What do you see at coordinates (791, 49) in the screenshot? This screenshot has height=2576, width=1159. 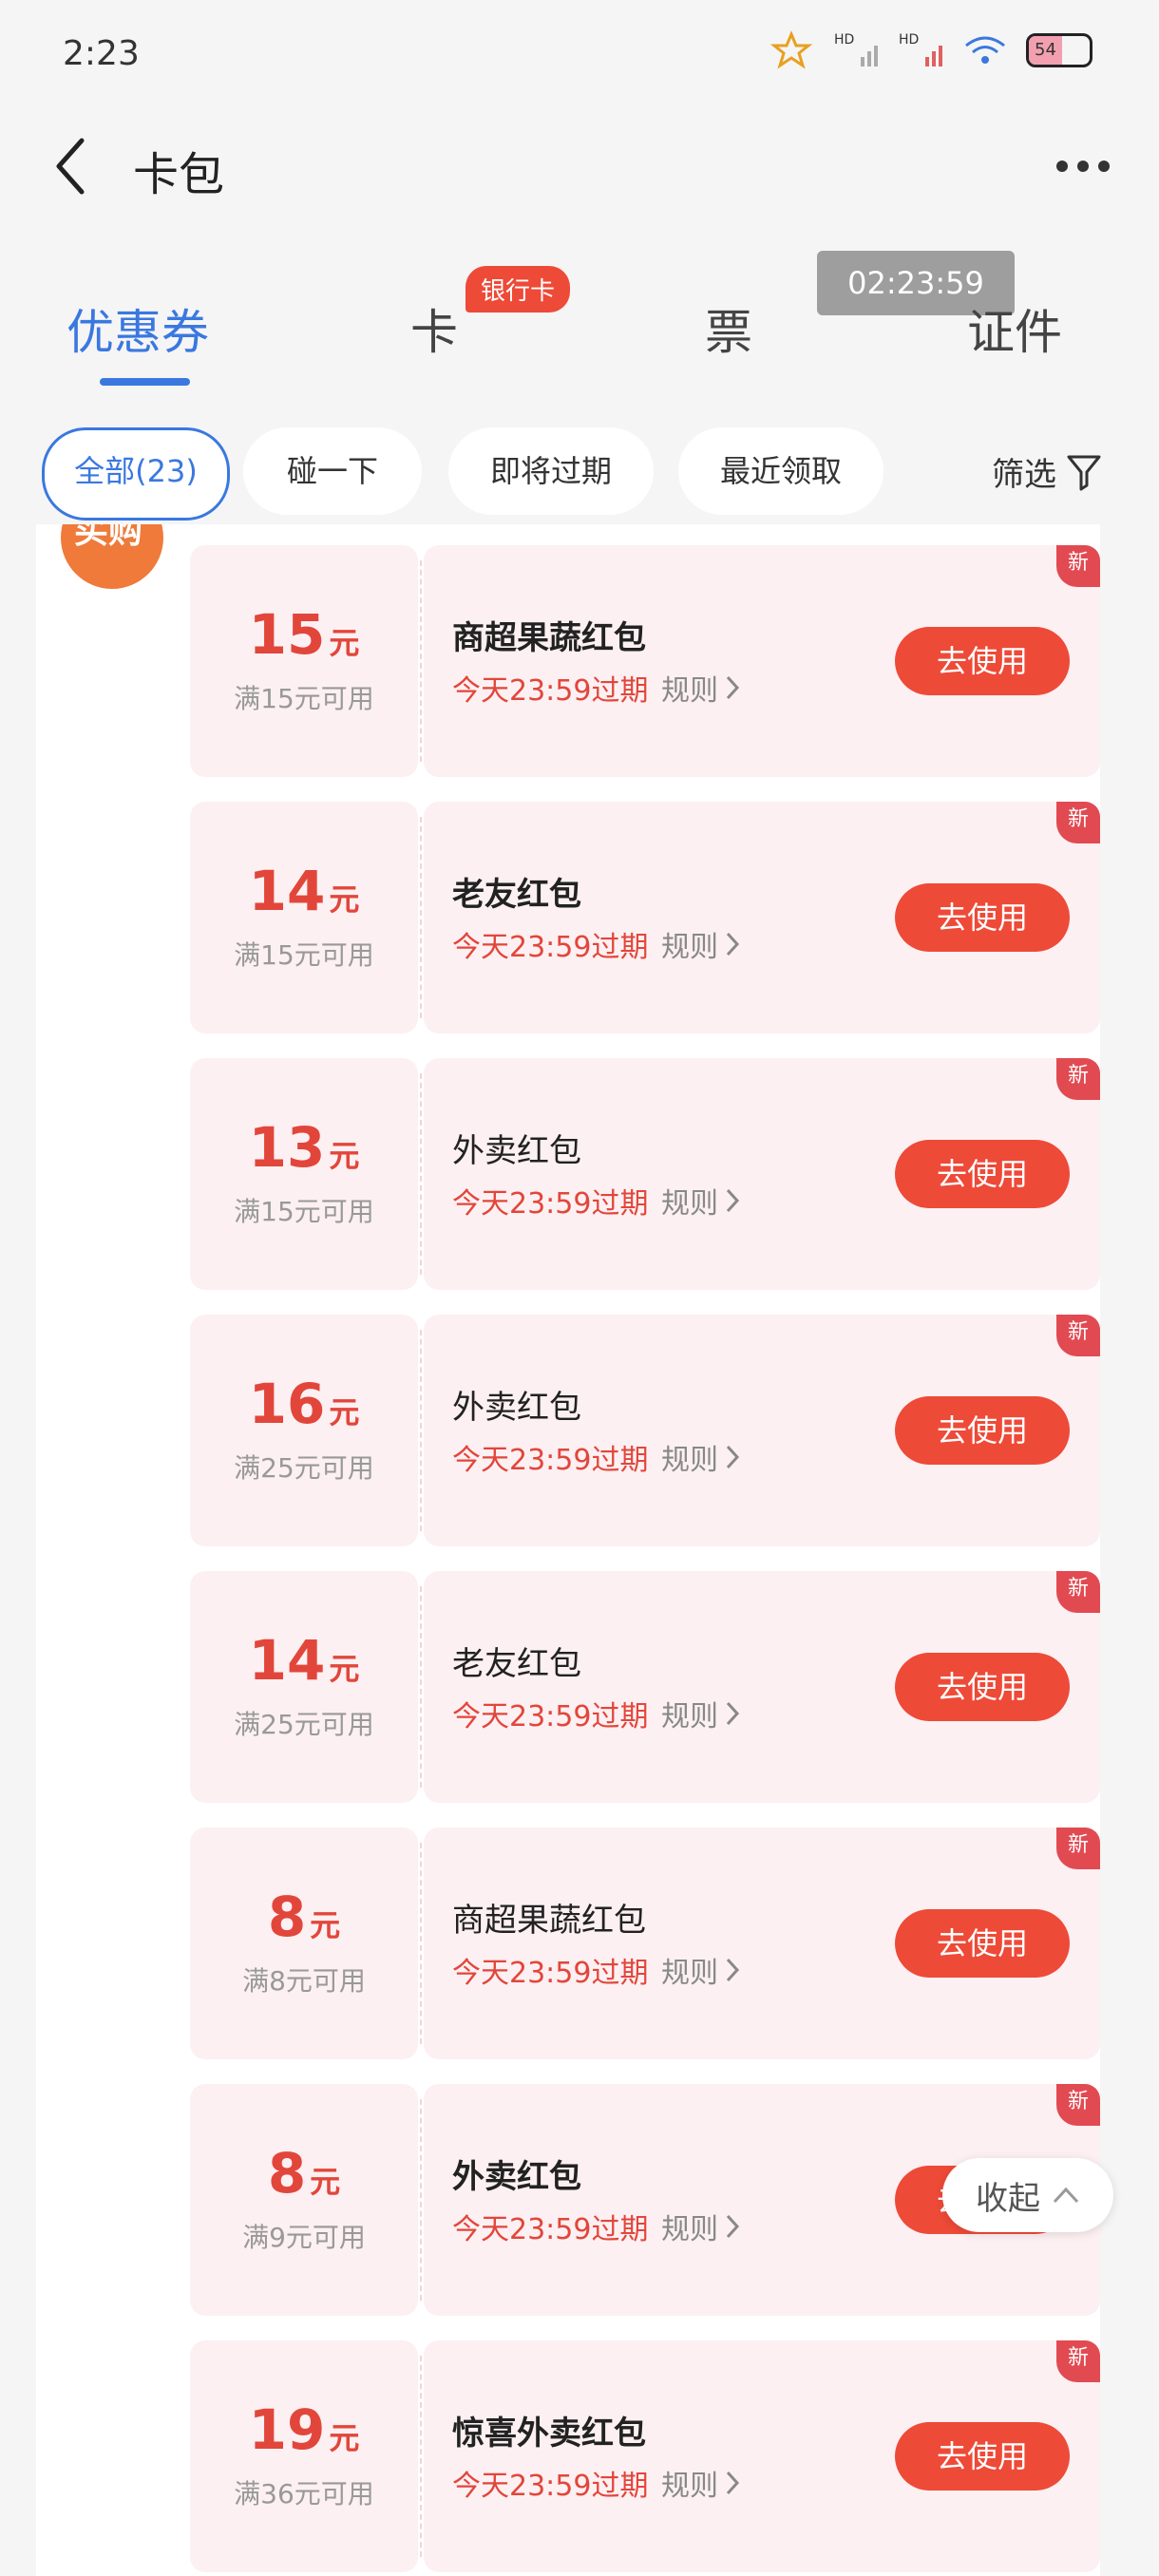 I see `notification-star-icon` at bounding box center [791, 49].